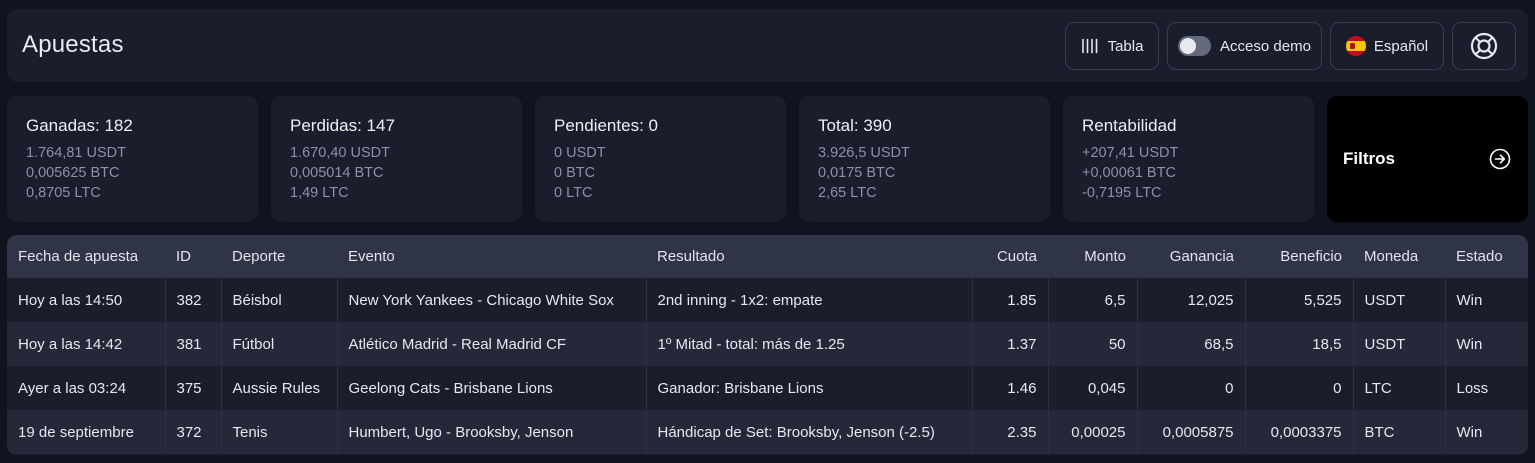 This screenshot has width=1535, height=463. I want to click on cell-odds: 1.46, so click(1009, 388).